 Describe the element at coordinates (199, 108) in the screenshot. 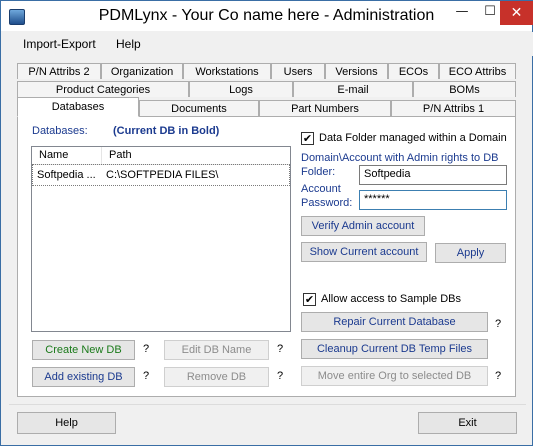

I see `tab-documents: Documents` at that location.